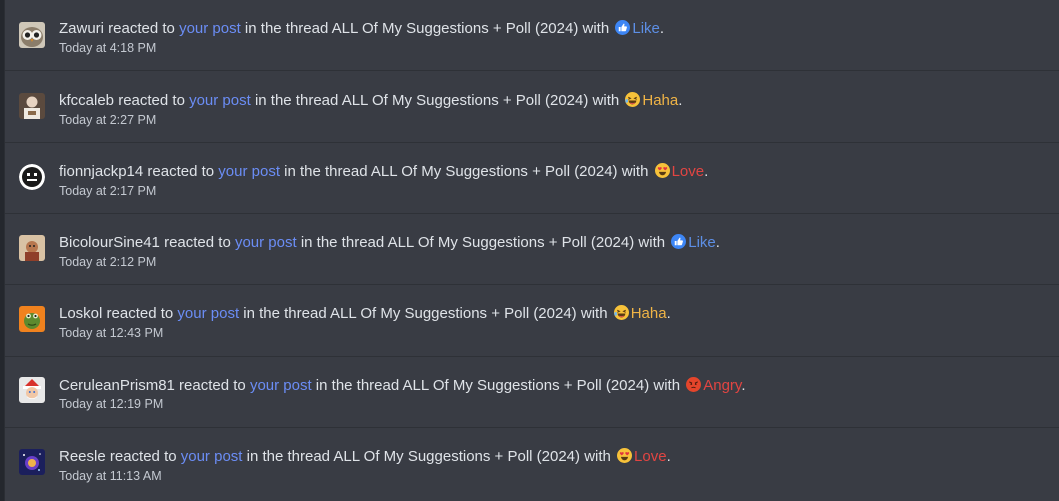 This screenshot has width=1059, height=501. What do you see at coordinates (108, 262) in the screenshot?
I see `alert-time: Today at 2:12 PM` at bounding box center [108, 262].